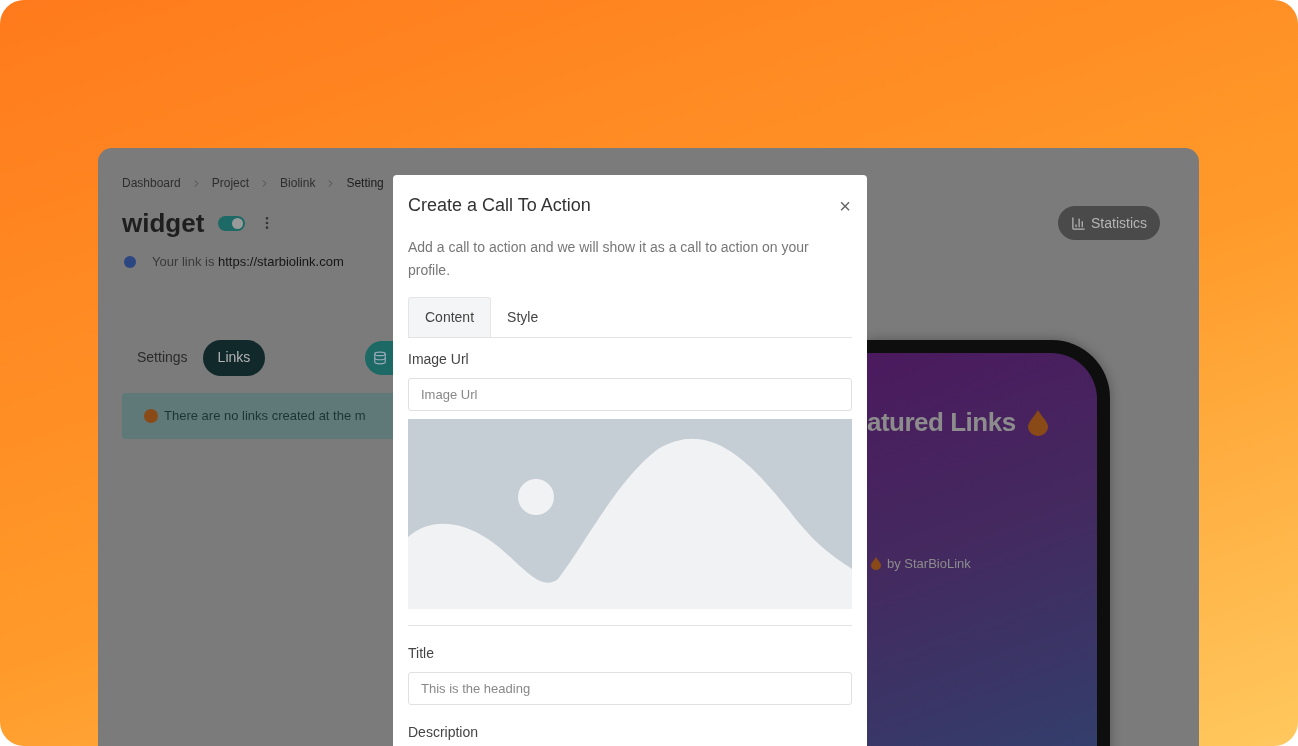 This screenshot has width=1298, height=746. What do you see at coordinates (941, 422) in the screenshot?
I see `preview-heading: atured Links` at bounding box center [941, 422].